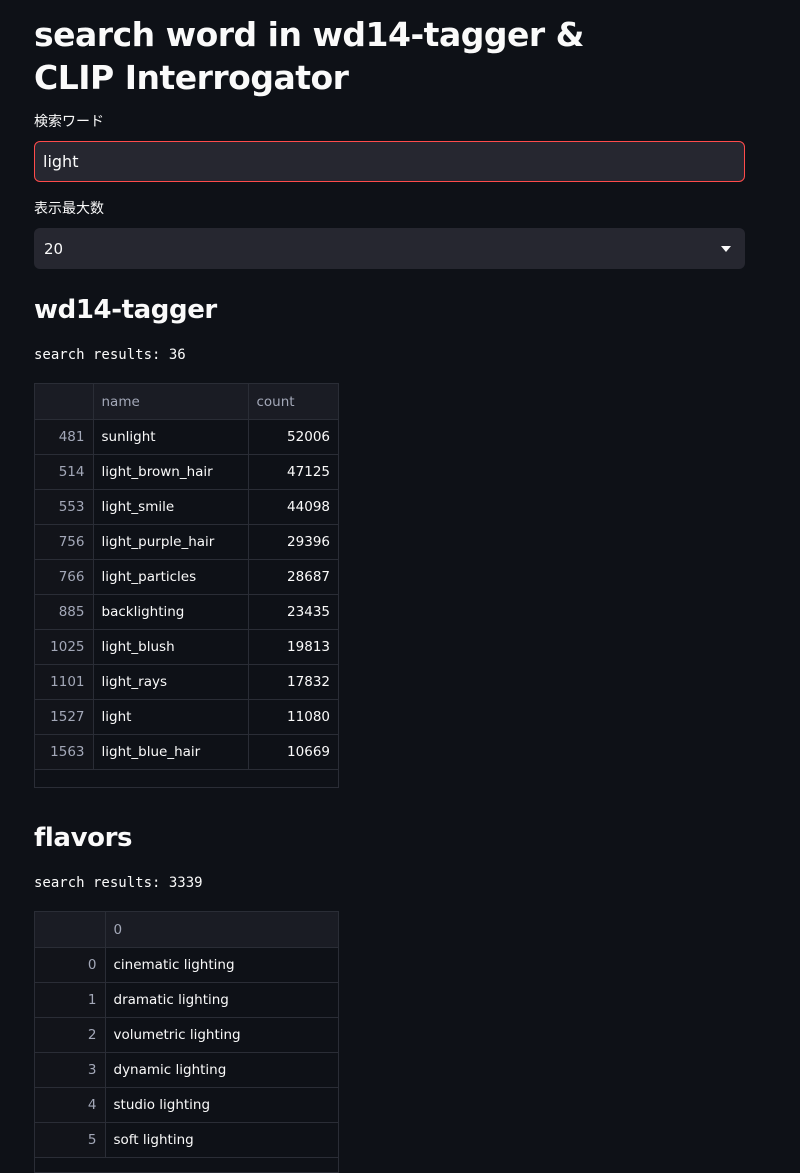  I want to click on tag-name-cell: light_rays, so click(171, 682).